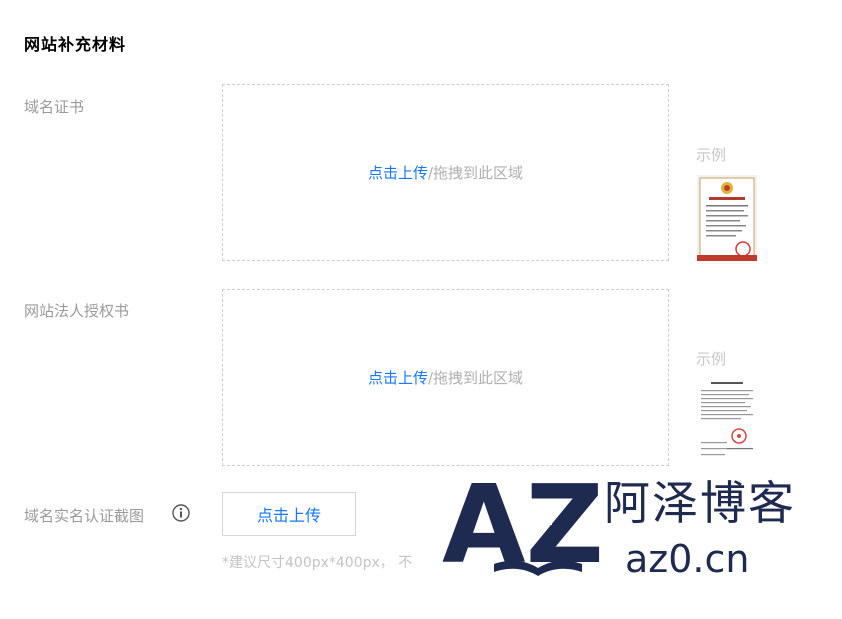 The height and width of the screenshot is (619, 842). What do you see at coordinates (75, 44) in the screenshot?
I see `section-title: 网站补充材料` at bounding box center [75, 44].